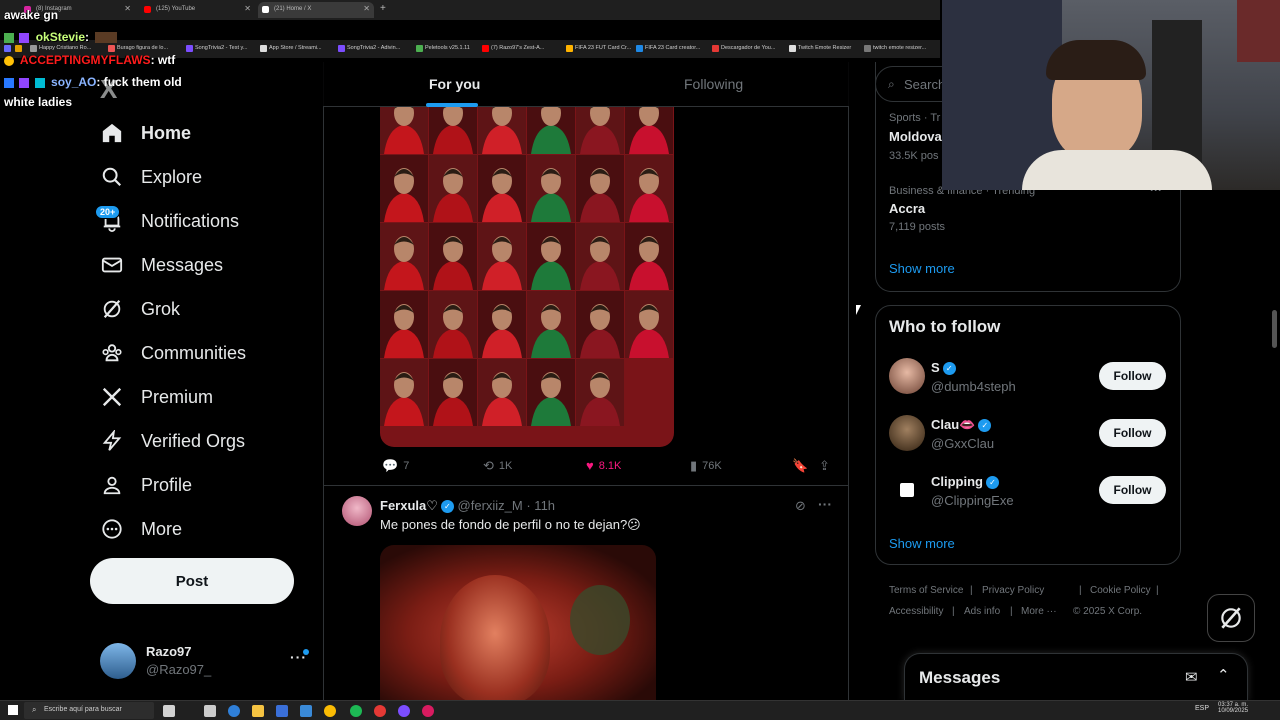 Image resolution: width=1280 pixels, height=720 pixels. Describe the element at coordinates (330, 711) in the screenshot. I see `chrome-icon` at that location.